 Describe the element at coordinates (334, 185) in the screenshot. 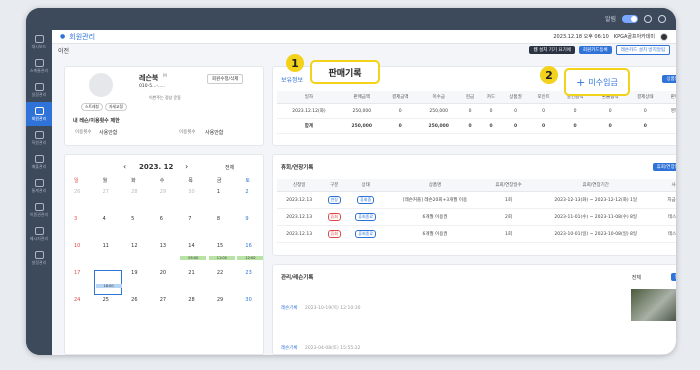

I see `hold-col-1: 구분` at that location.